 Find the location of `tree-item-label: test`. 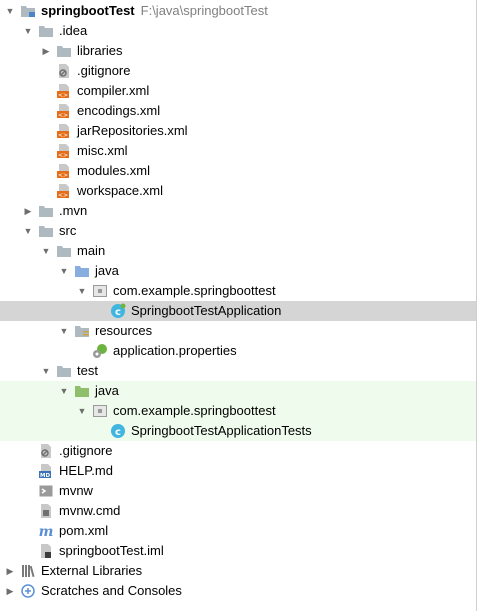

tree-item-label: test is located at coordinates (87, 370).